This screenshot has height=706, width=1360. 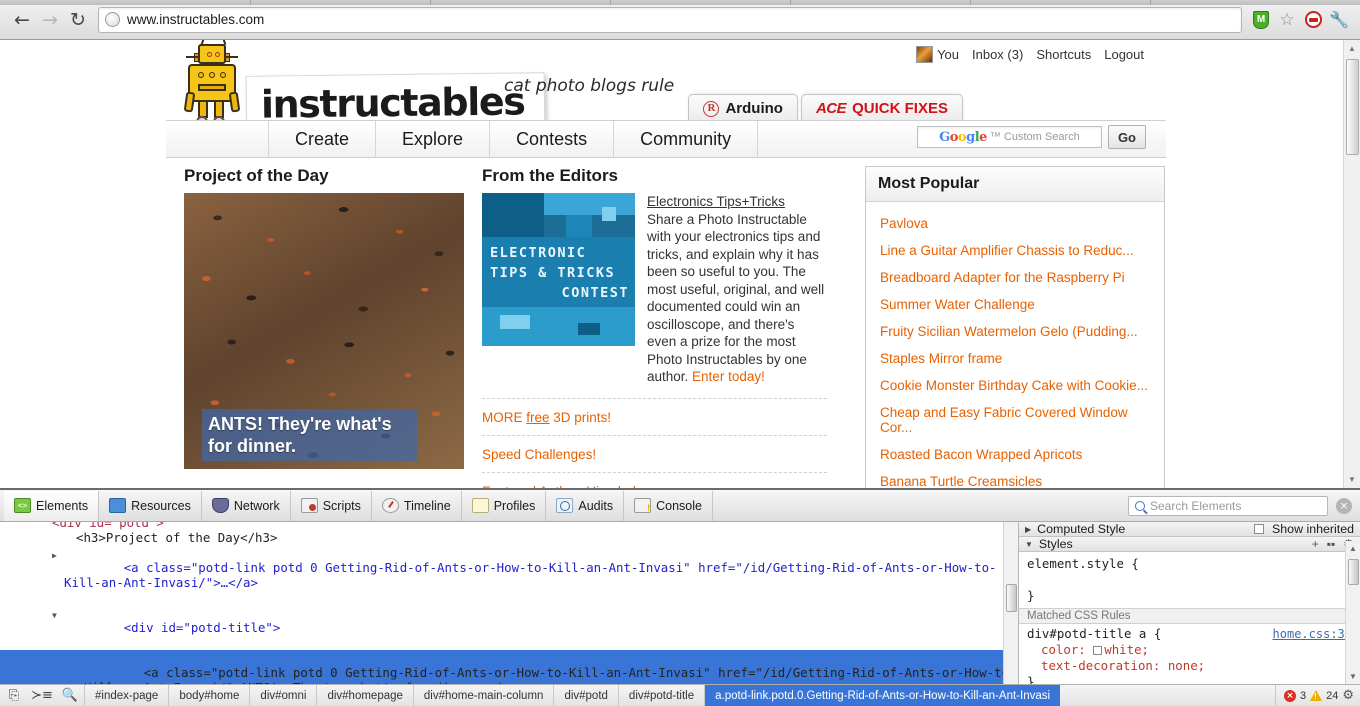 I want to click on breadcrumb-div-potd: div#potd, so click(x=585, y=695).